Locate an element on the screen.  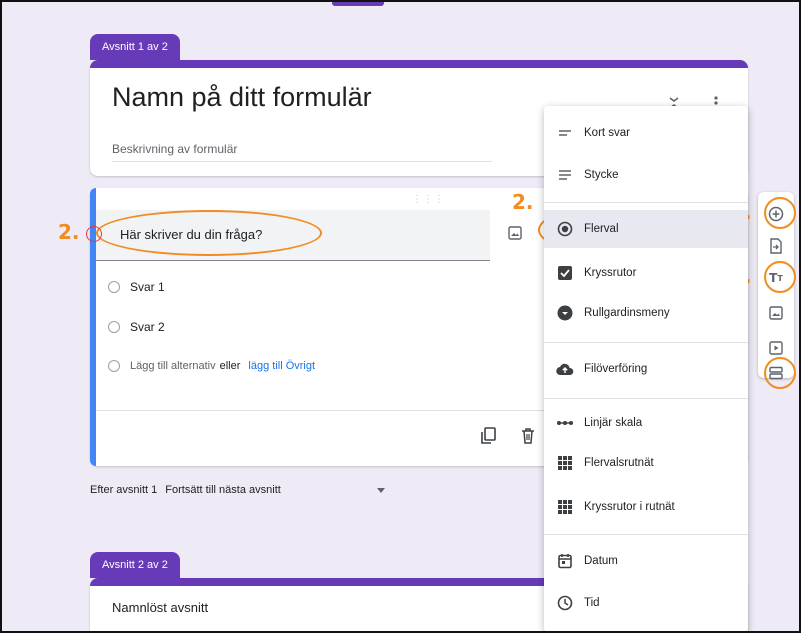
drag-handle-icon: ⋮⋮⋮ is located at coordinates (428, 199).